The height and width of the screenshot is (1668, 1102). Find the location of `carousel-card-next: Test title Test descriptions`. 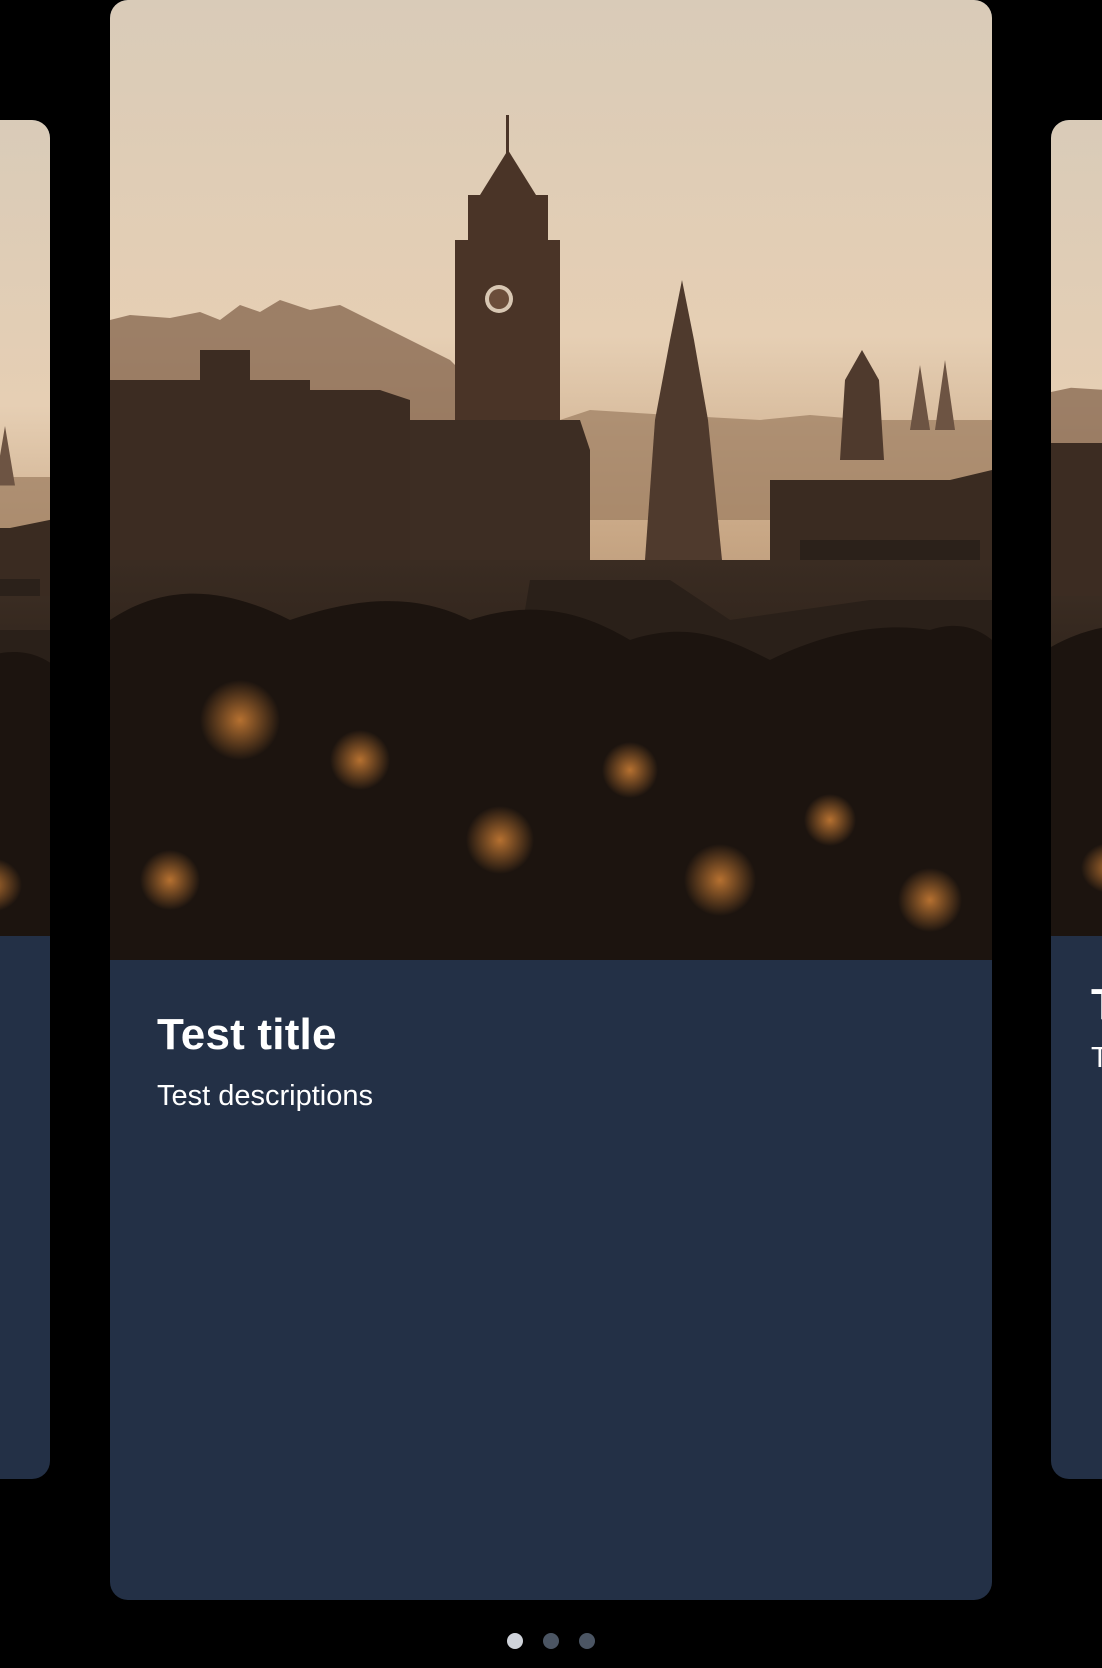

carousel-card-next: Test title Test descriptions is located at coordinates (1076, 799).